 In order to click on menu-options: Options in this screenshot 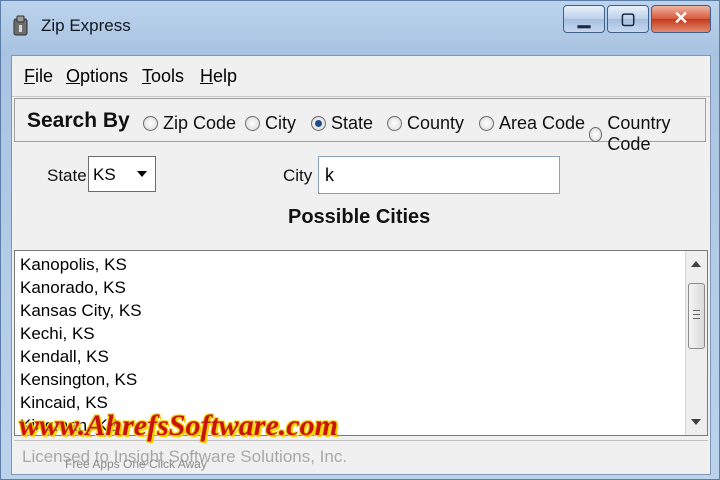, I will do `click(97, 76)`.